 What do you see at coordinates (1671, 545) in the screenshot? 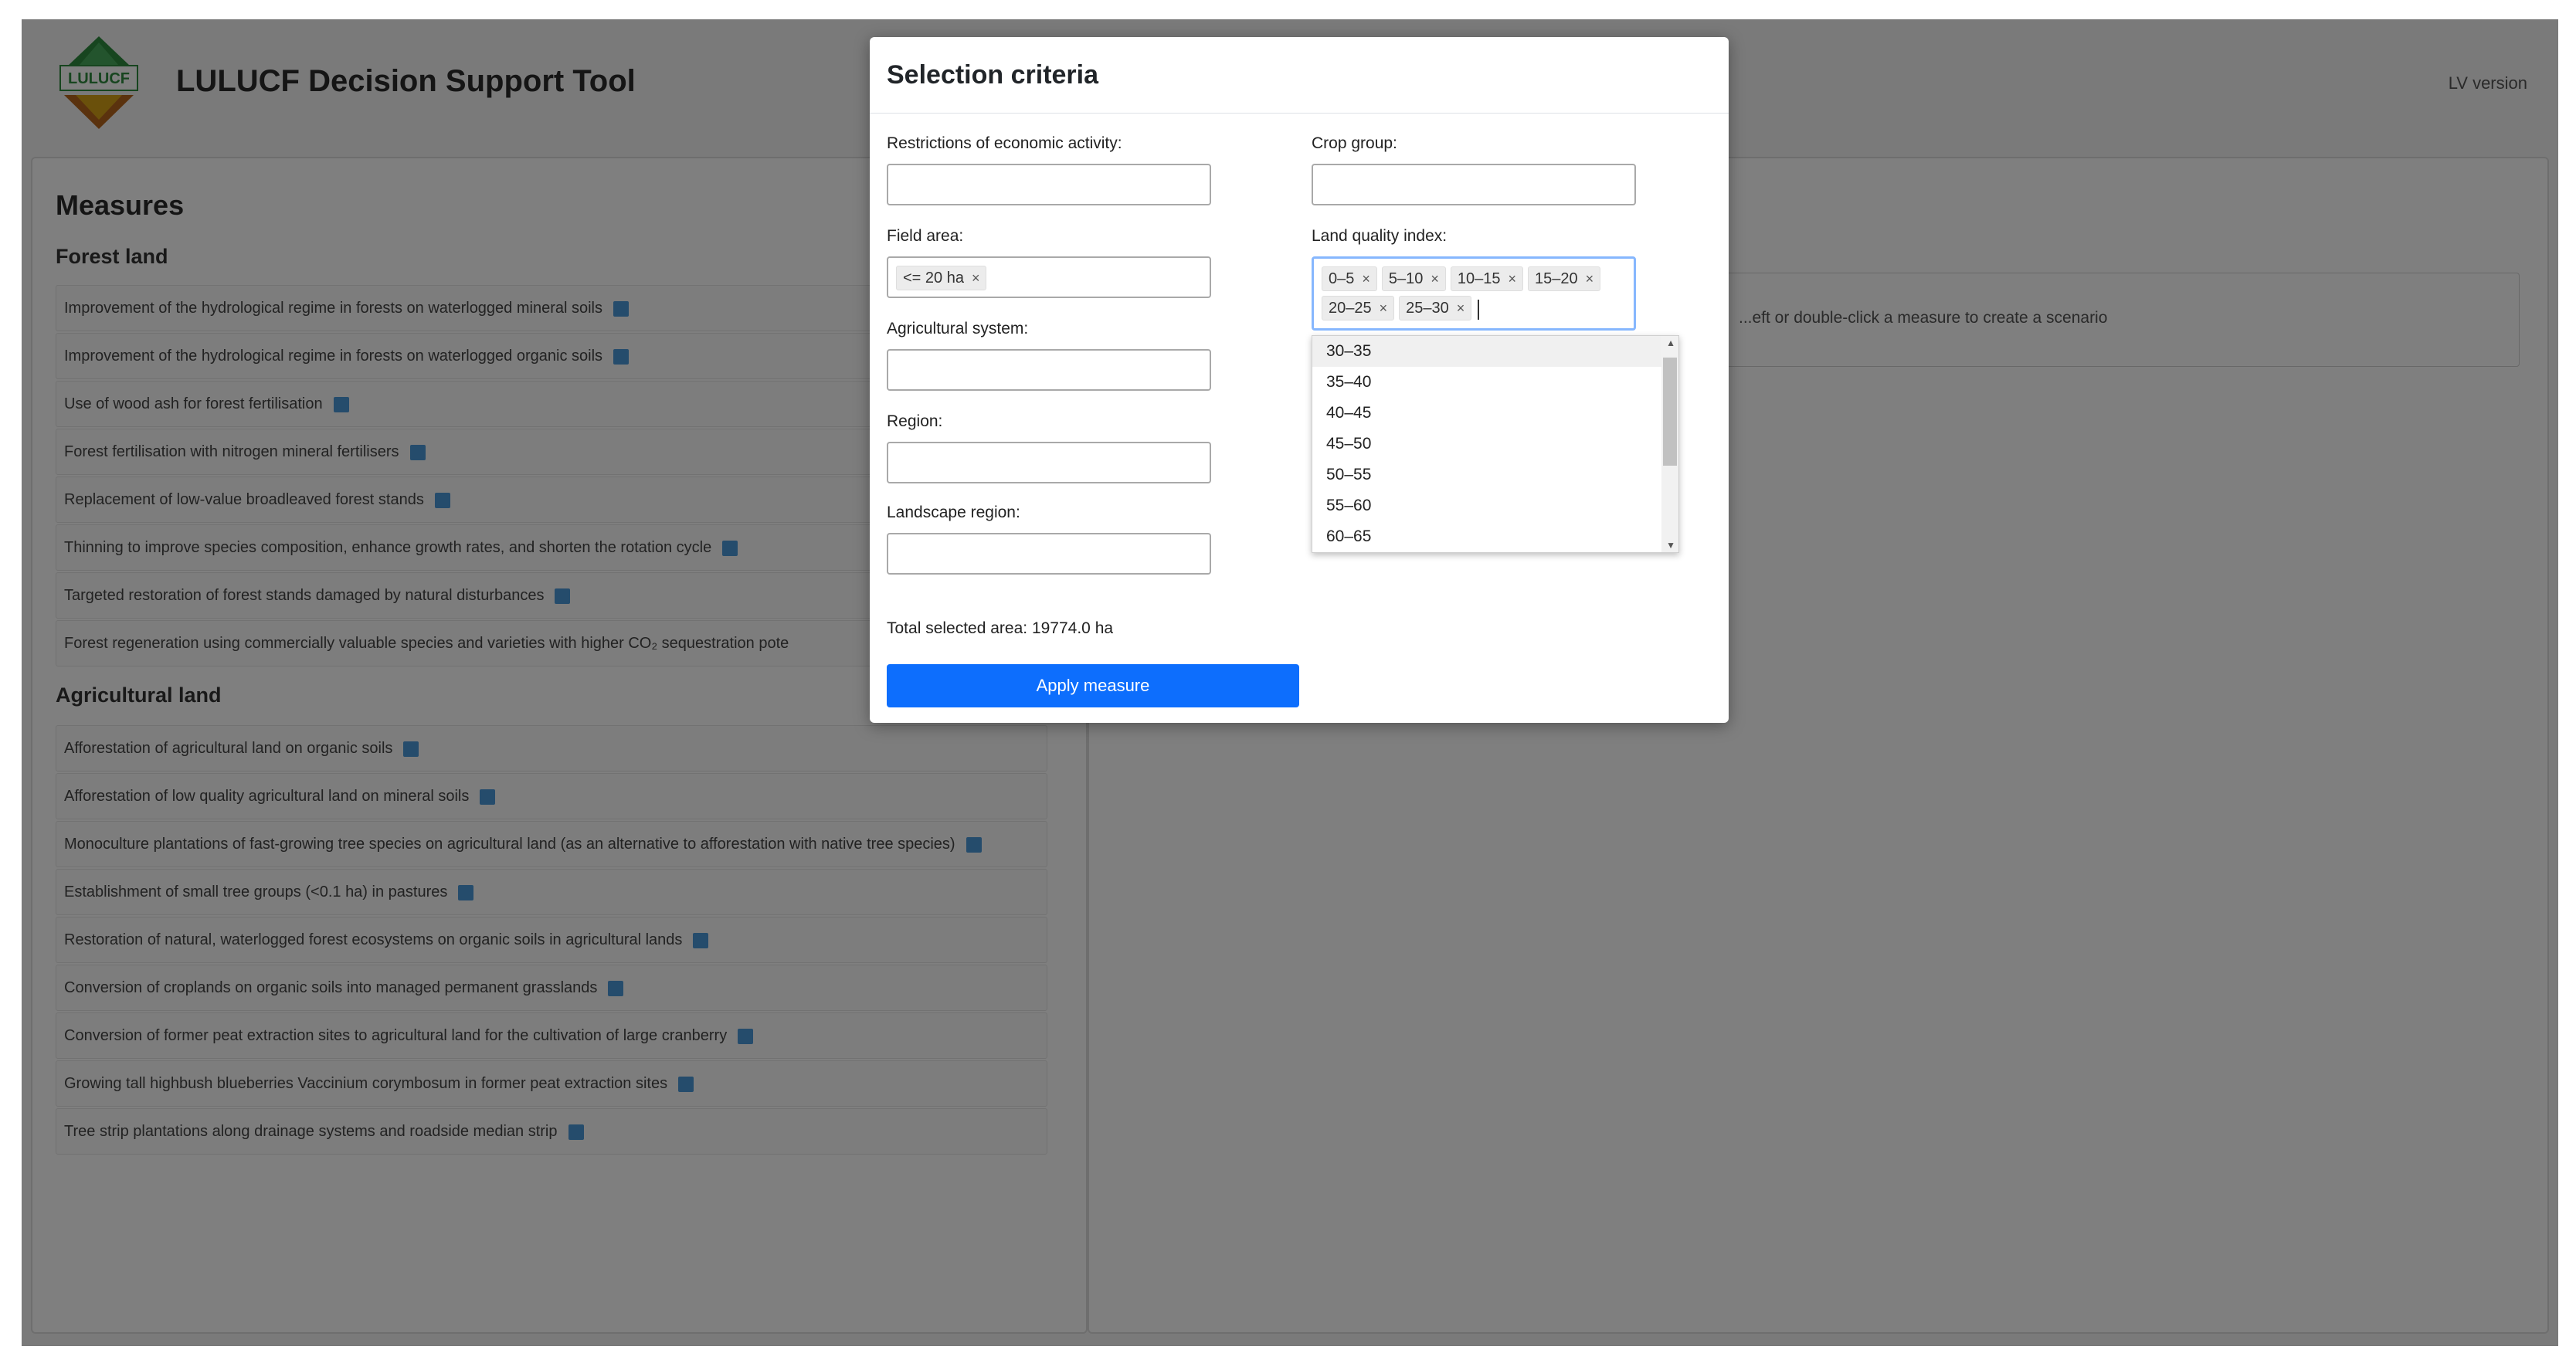
I see `scroll-down-icon: ▼` at bounding box center [1671, 545].